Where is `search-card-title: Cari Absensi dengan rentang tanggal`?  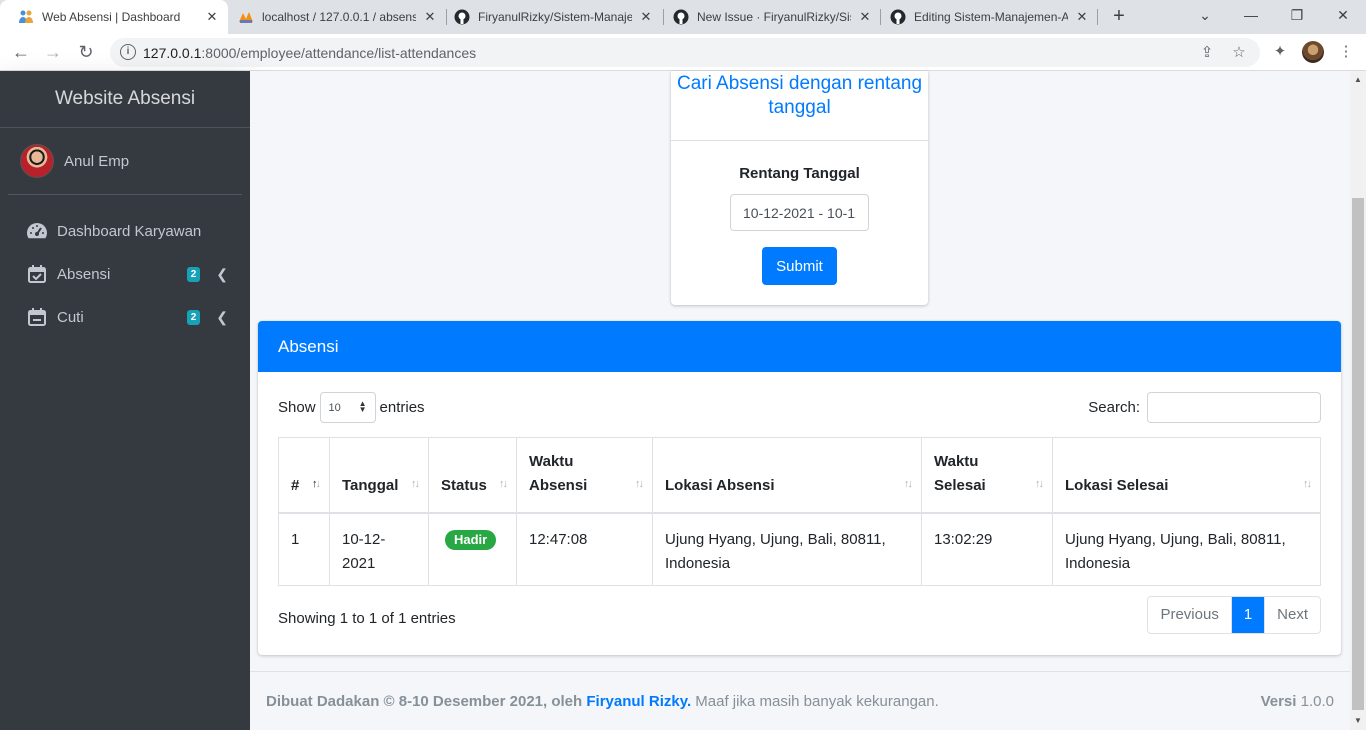
search-card-title: Cari Absensi dengan rentang tanggal is located at coordinates (799, 106).